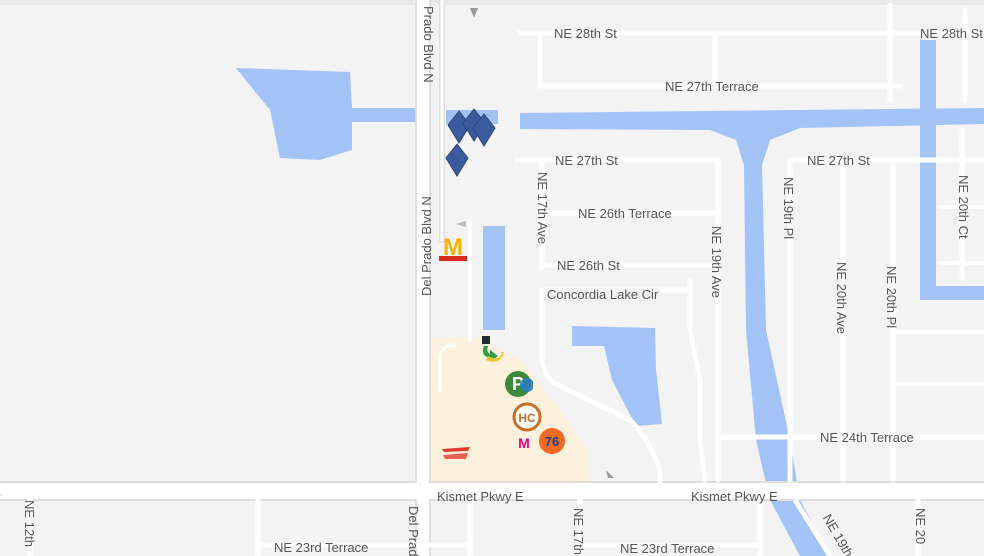 The image size is (984, 556). I want to click on gas-76-logo-text: 76, so click(552, 441).